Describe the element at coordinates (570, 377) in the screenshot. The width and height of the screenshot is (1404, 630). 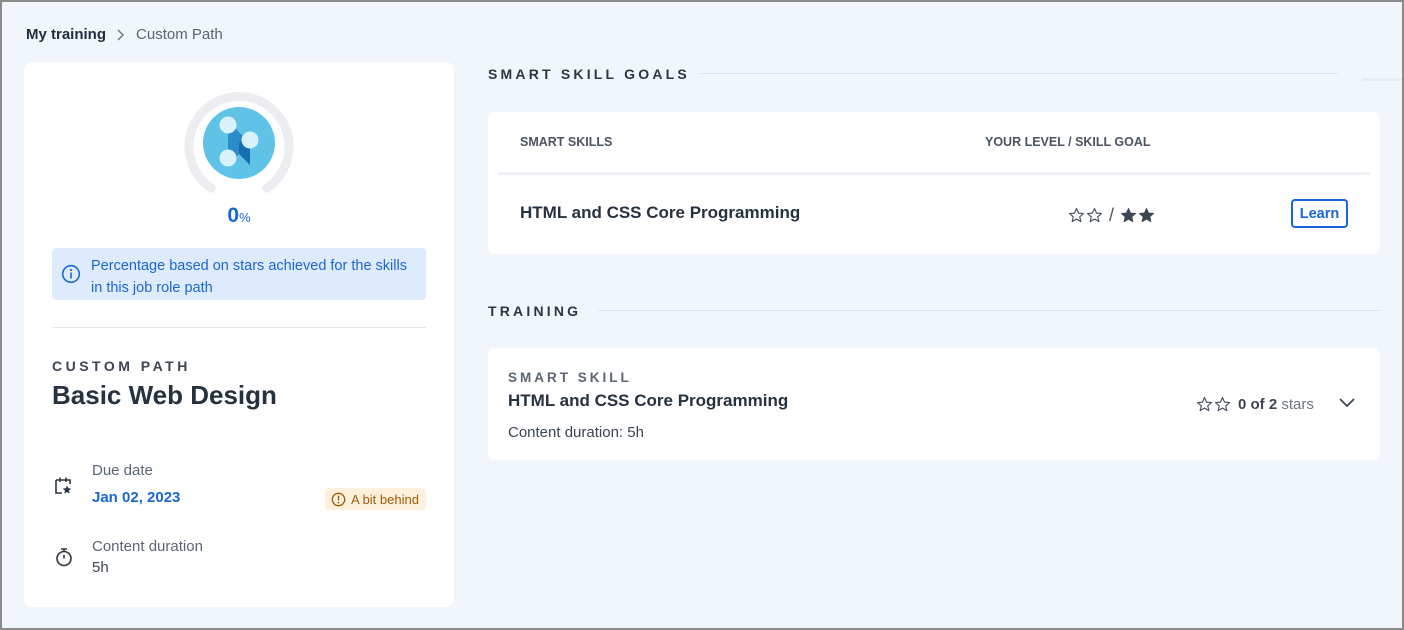
I see `training-item-type: SMART SKILL` at that location.